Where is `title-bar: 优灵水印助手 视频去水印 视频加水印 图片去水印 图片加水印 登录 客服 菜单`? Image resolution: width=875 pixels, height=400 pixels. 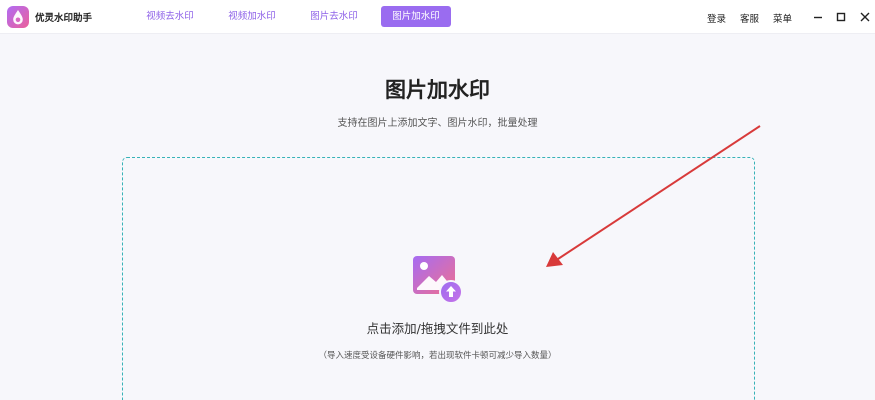
title-bar: 优灵水印助手 视频去水印 视频加水印 图片去水印 图片加水印 登录 客服 菜单 is located at coordinates (437, 17).